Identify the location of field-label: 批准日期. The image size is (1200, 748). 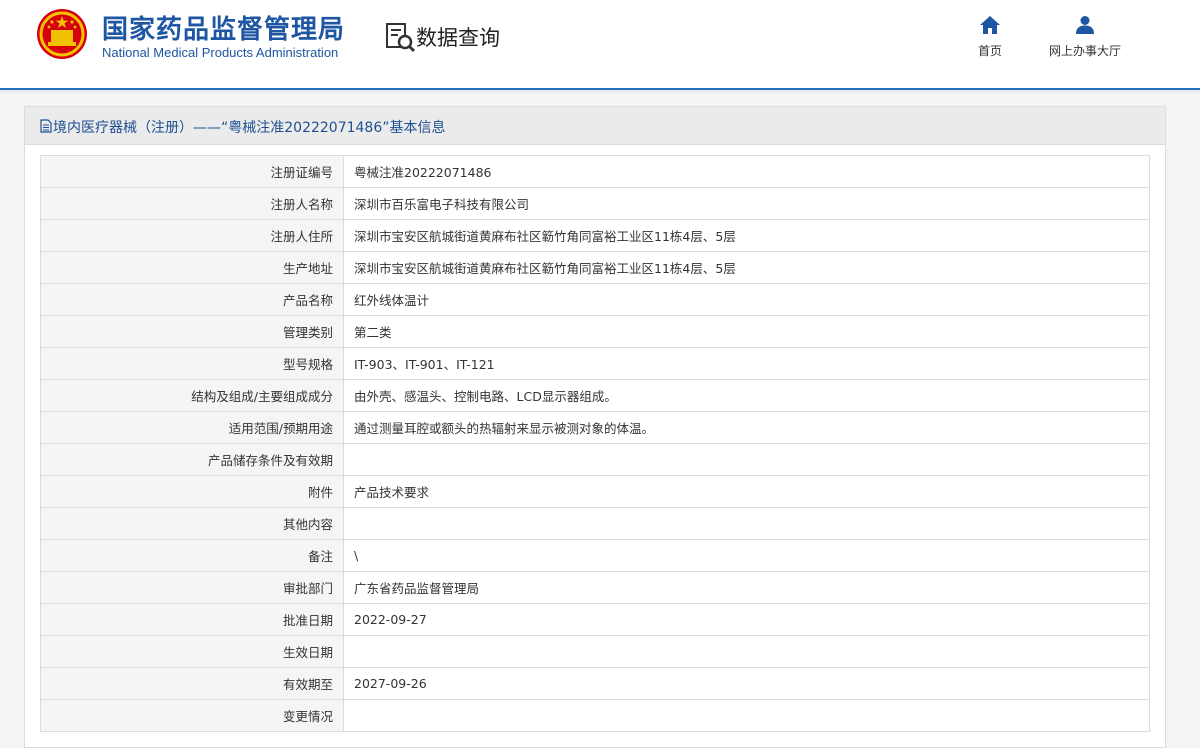
(192, 619).